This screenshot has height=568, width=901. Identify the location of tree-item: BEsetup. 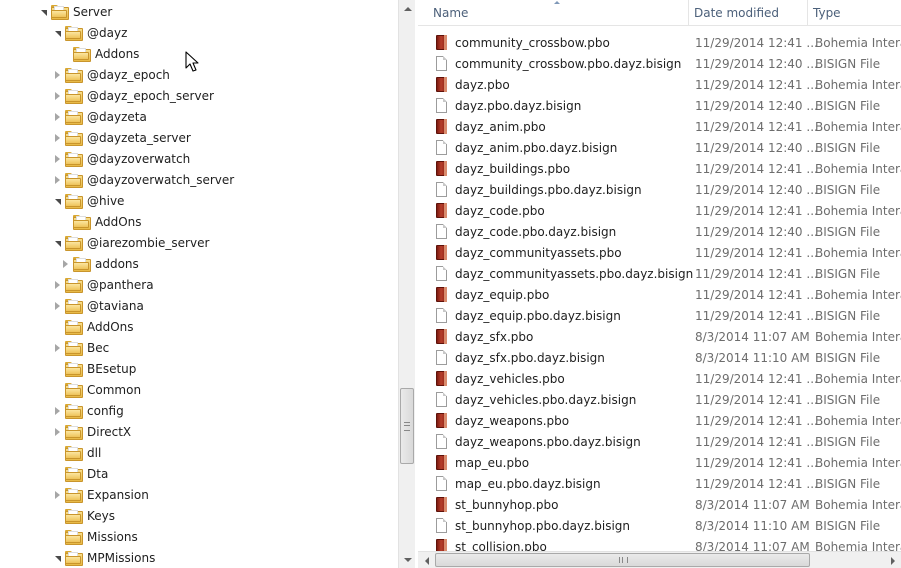
(94, 368).